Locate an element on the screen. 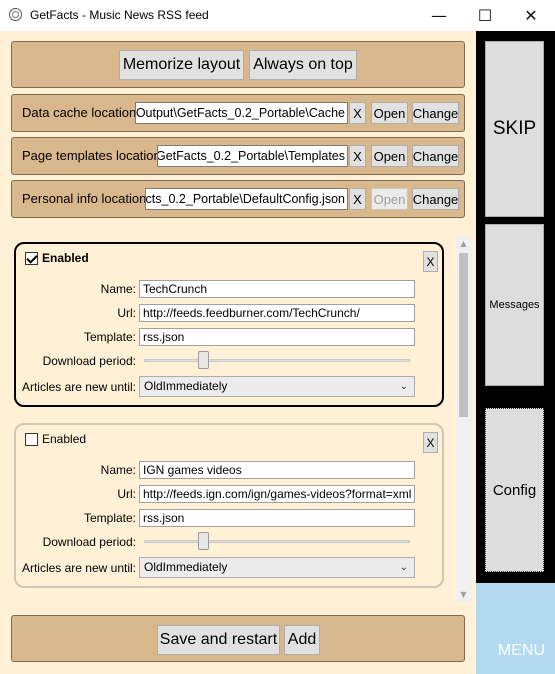 The height and width of the screenshot is (674, 555). app-icon is located at coordinates (15, 14).